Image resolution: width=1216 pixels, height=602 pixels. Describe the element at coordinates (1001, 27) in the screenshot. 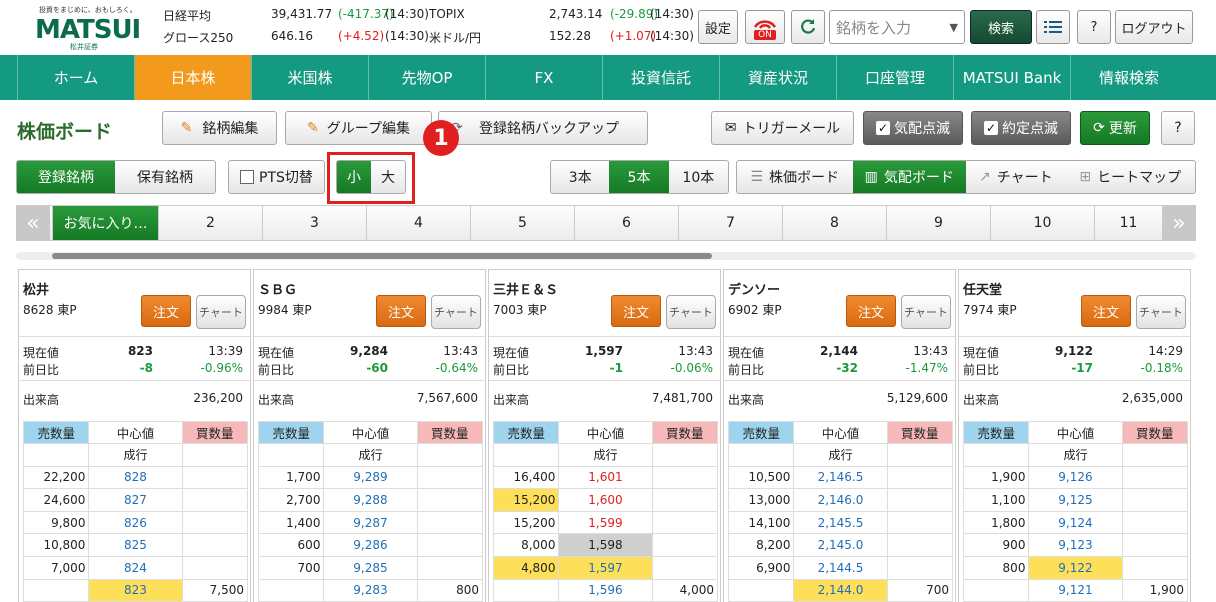

I see `search-button: 検索` at that location.